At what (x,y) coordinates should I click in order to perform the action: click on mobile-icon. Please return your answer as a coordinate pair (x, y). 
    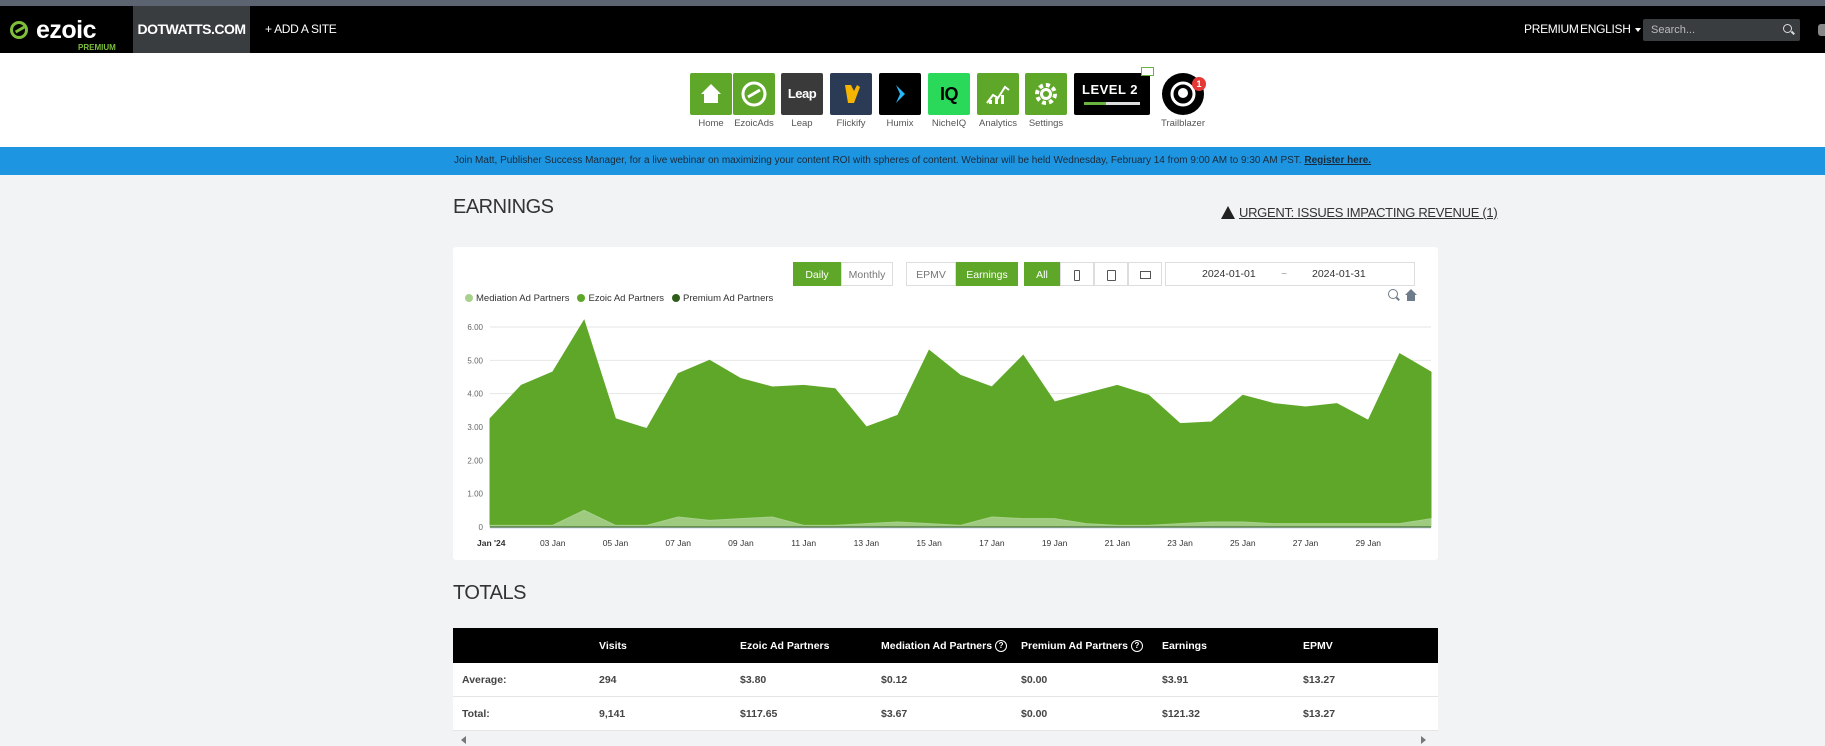
    Looking at the image, I should click on (1077, 275).